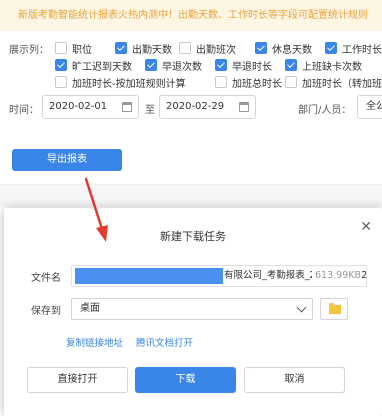 Image resolution: width=382 pixels, height=416 pixels. I want to click on notice-banner: 新版考勤智能统计报表火热内测中！出勤天数、工作时长等字段可配置统计规则, so click(191, 15).